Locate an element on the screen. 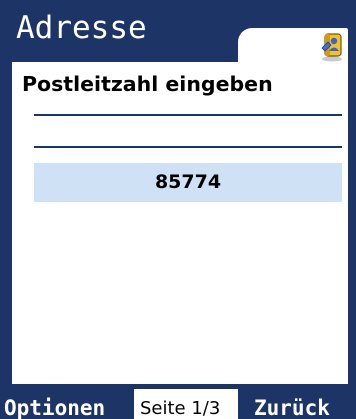 The height and width of the screenshot is (419, 356). back-softkey: Zurück is located at coordinates (297, 401).